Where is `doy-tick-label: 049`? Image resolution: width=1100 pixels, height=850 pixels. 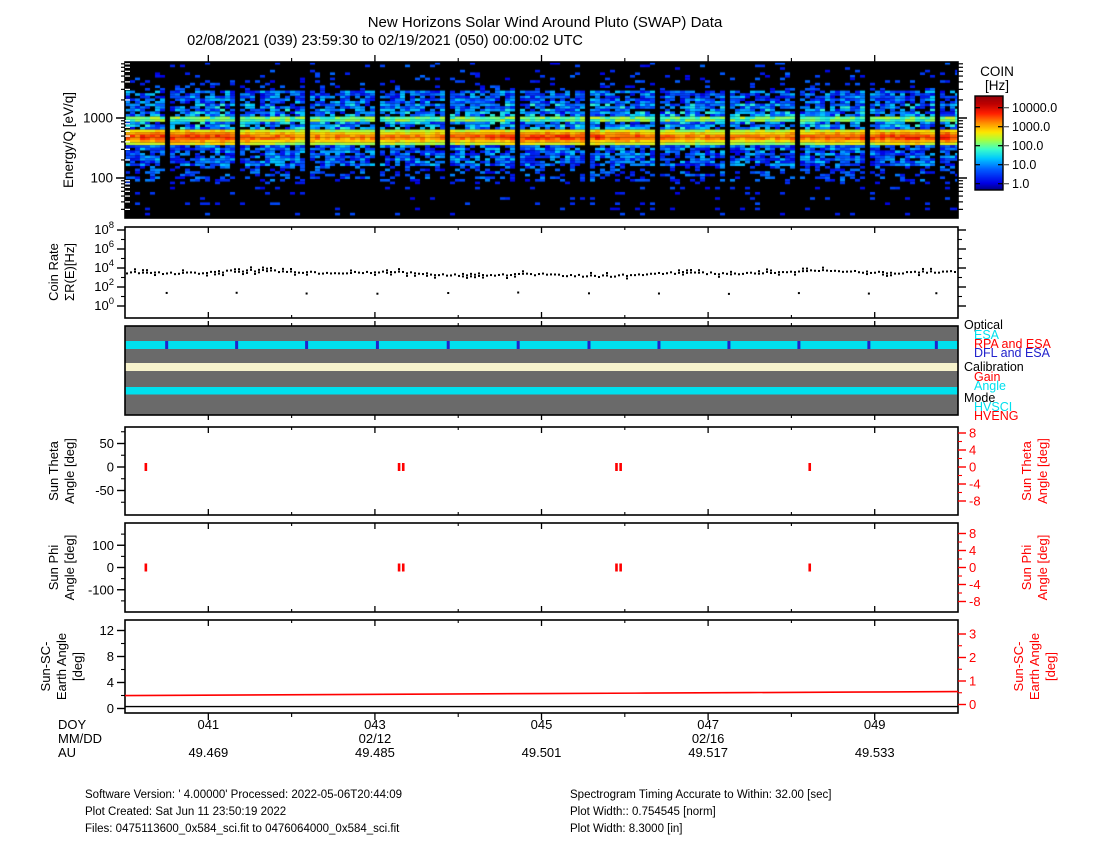 doy-tick-label: 049 is located at coordinates (875, 724).